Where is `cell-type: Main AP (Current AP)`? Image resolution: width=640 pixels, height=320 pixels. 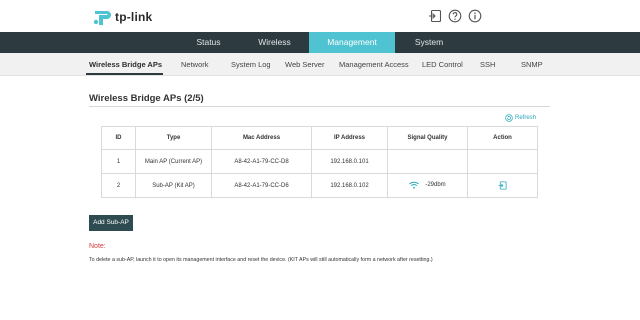
cell-type: Main AP (Current AP) is located at coordinates (173, 161).